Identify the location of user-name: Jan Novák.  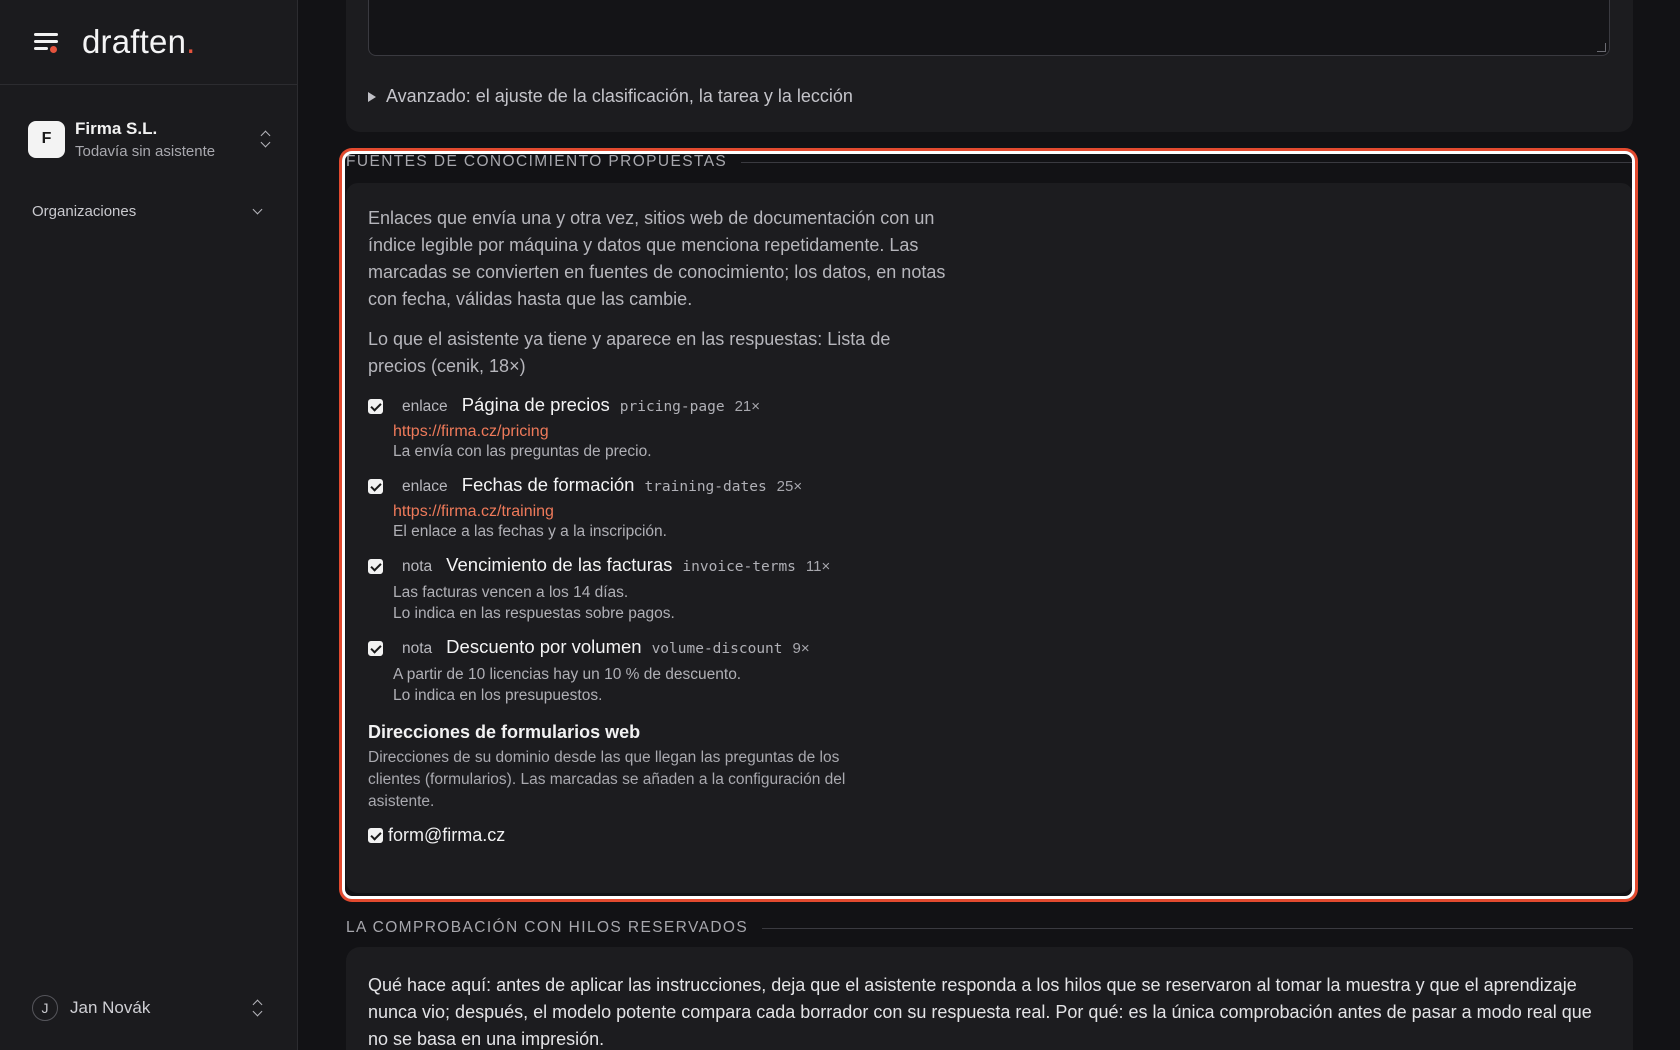
(110, 1007).